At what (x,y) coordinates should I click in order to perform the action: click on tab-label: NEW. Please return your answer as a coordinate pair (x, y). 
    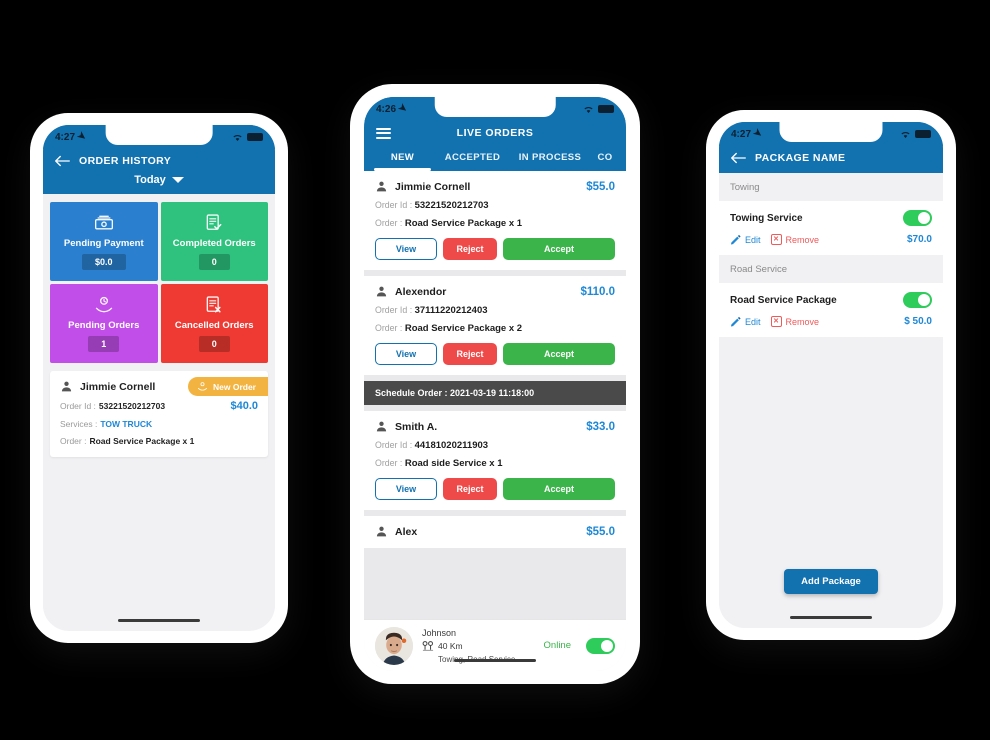
    Looking at the image, I should click on (402, 157).